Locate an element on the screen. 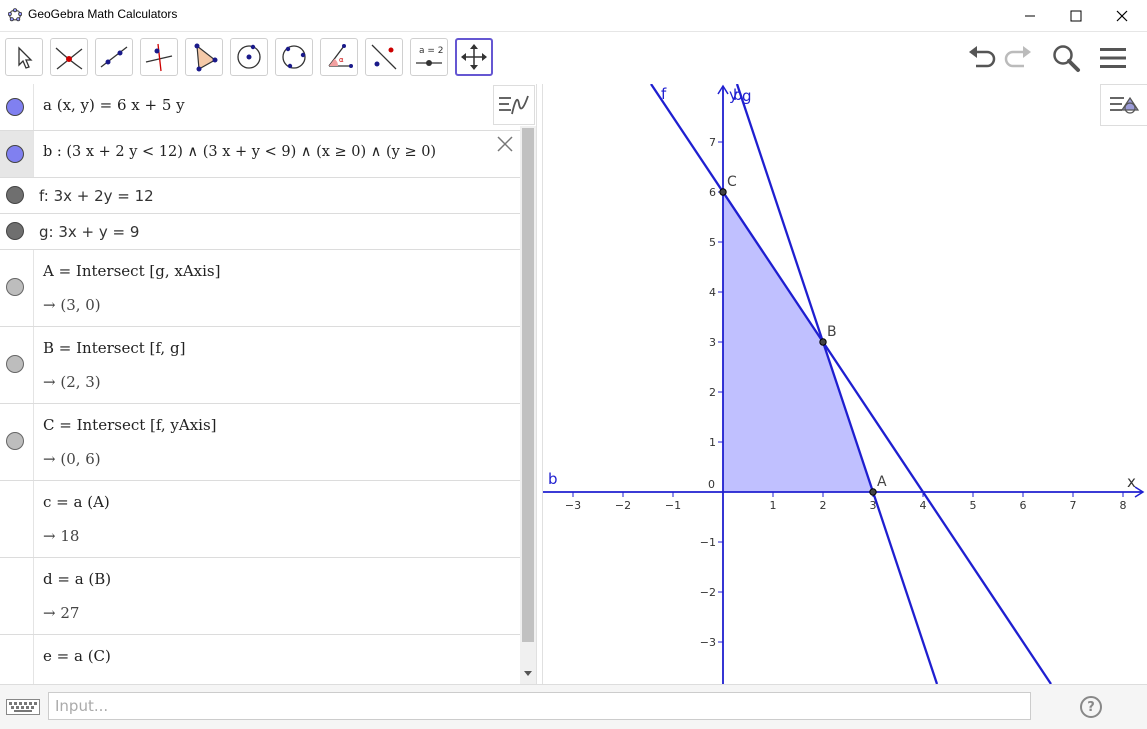 The image size is (1147, 729). help-button: ? is located at coordinates (1091, 707).